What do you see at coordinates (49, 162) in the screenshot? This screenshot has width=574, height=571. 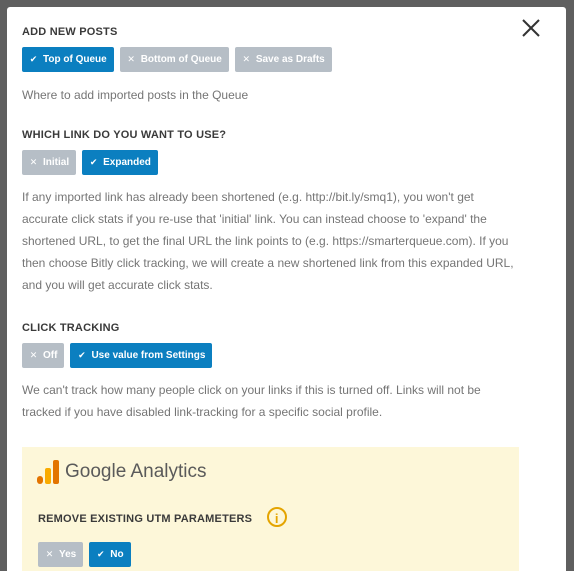 I see `option-initial: ✕ Initial` at bounding box center [49, 162].